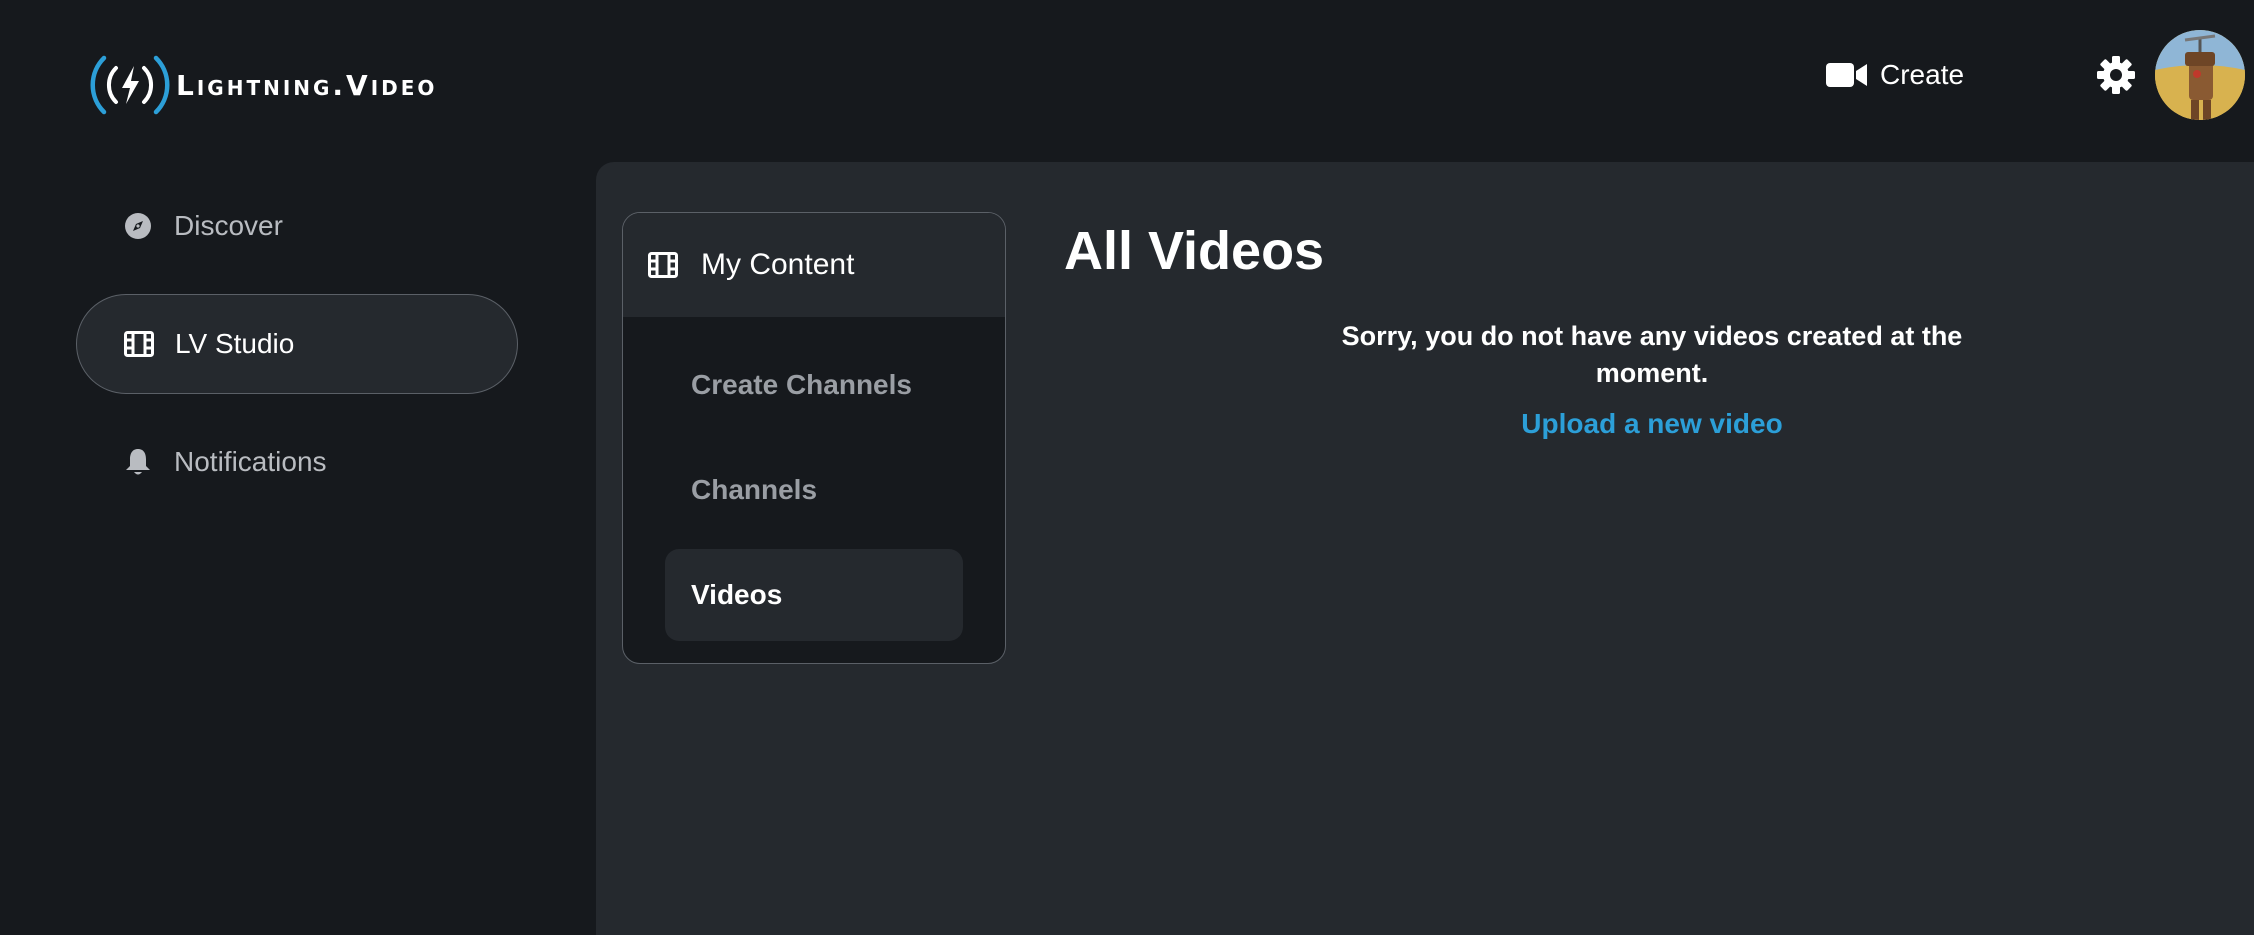  I want to click on menu-item-videos: Videos, so click(814, 595).